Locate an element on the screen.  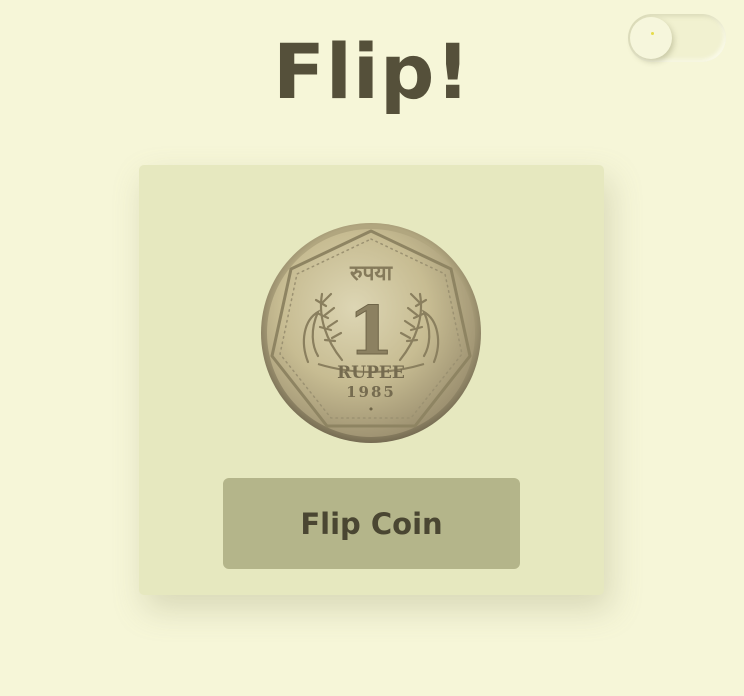
coin-denomination: 1 is located at coordinates (371, 331).